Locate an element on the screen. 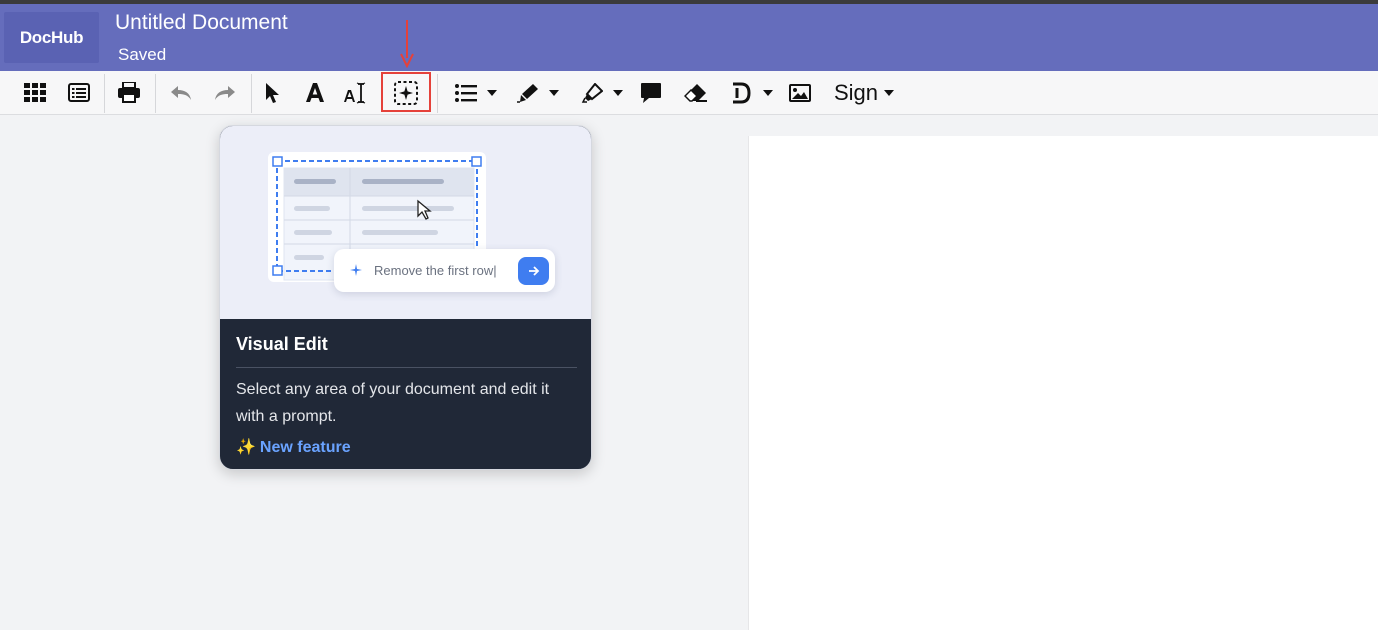  annotation-highlight-box is located at coordinates (406, 92).